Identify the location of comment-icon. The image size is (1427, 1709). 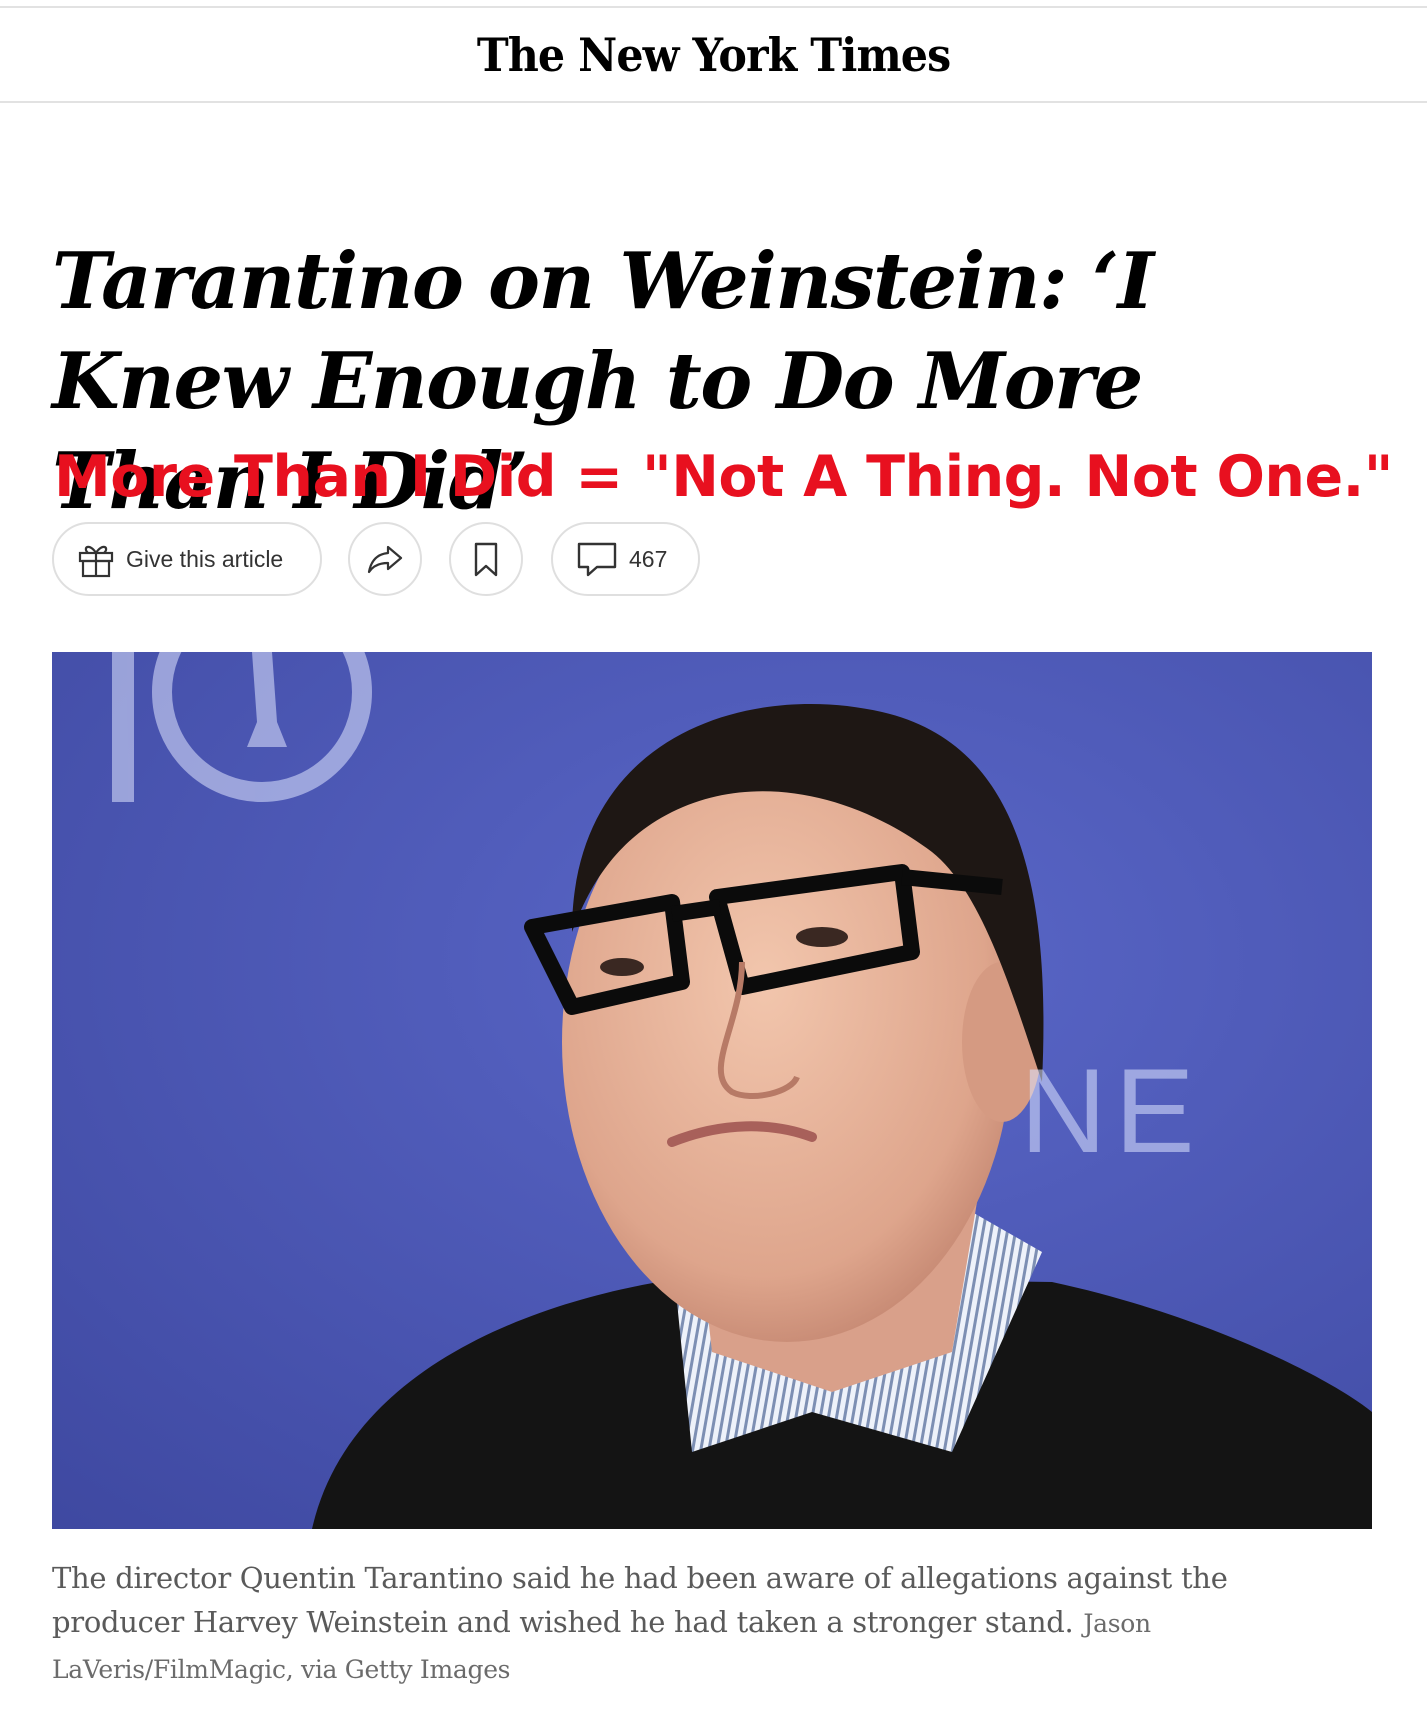
(597, 559).